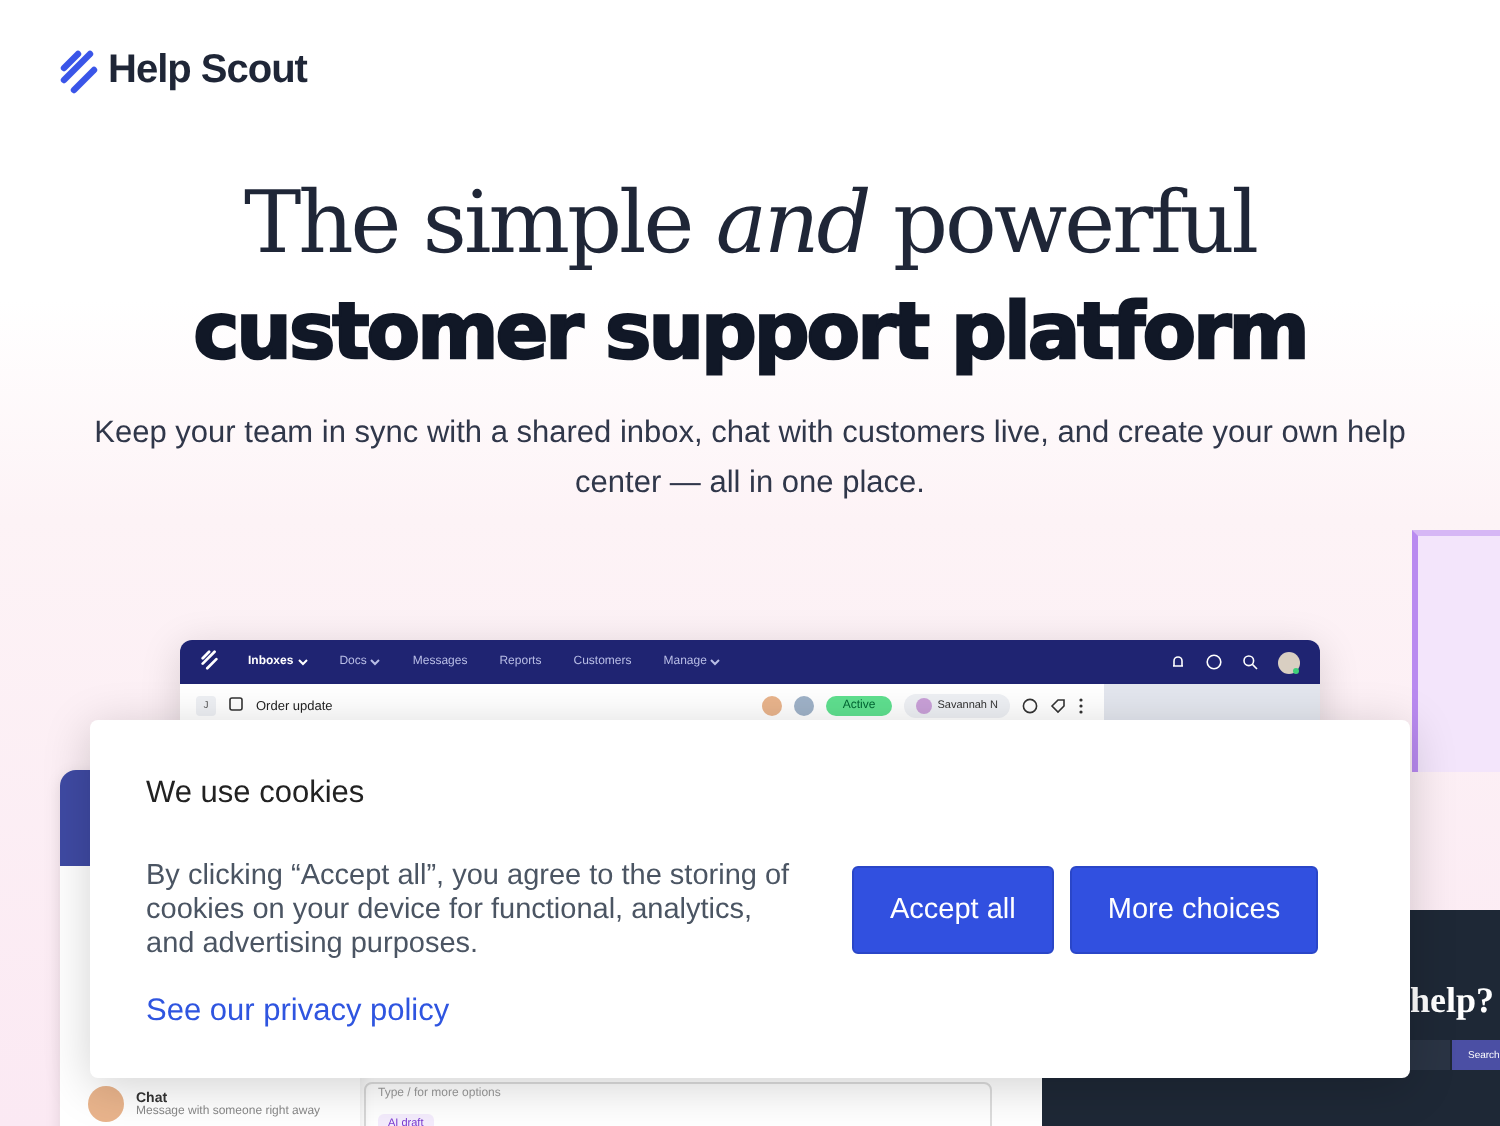 The image size is (1500, 1126). What do you see at coordinates (1081, 706) in the screenshot?
I see `more-icon` at bounding box center [1081, 706].